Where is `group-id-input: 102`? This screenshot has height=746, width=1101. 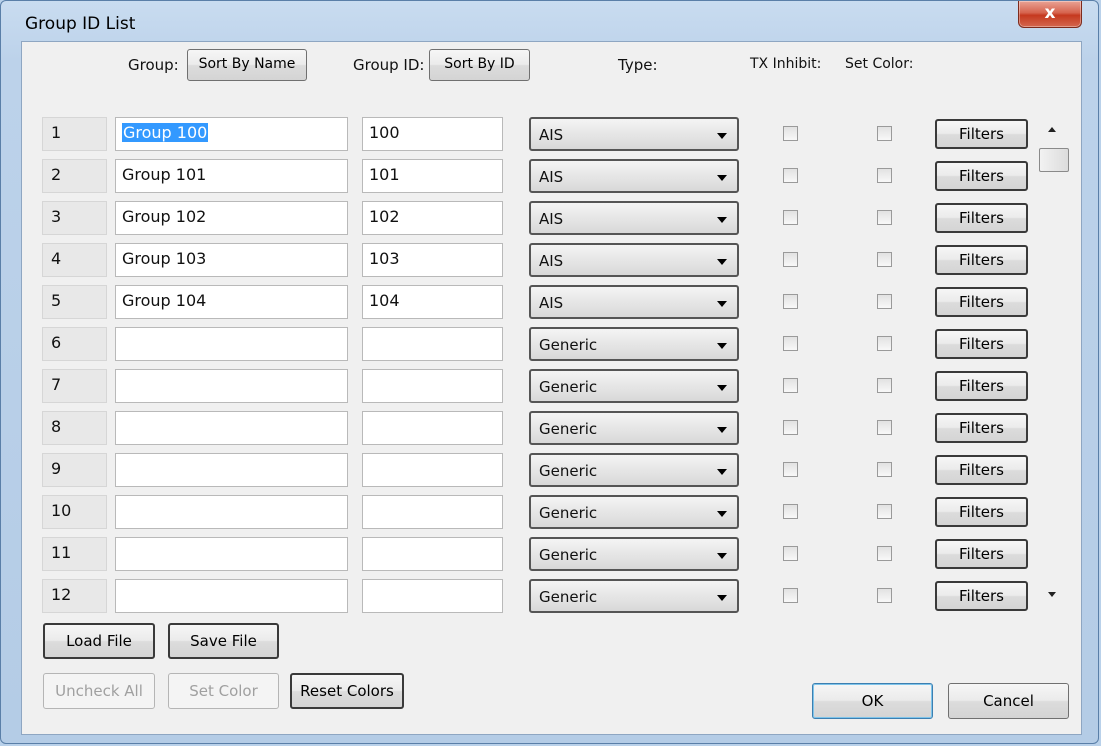 group-id-input: 102 is located at coordinates (432, 218).